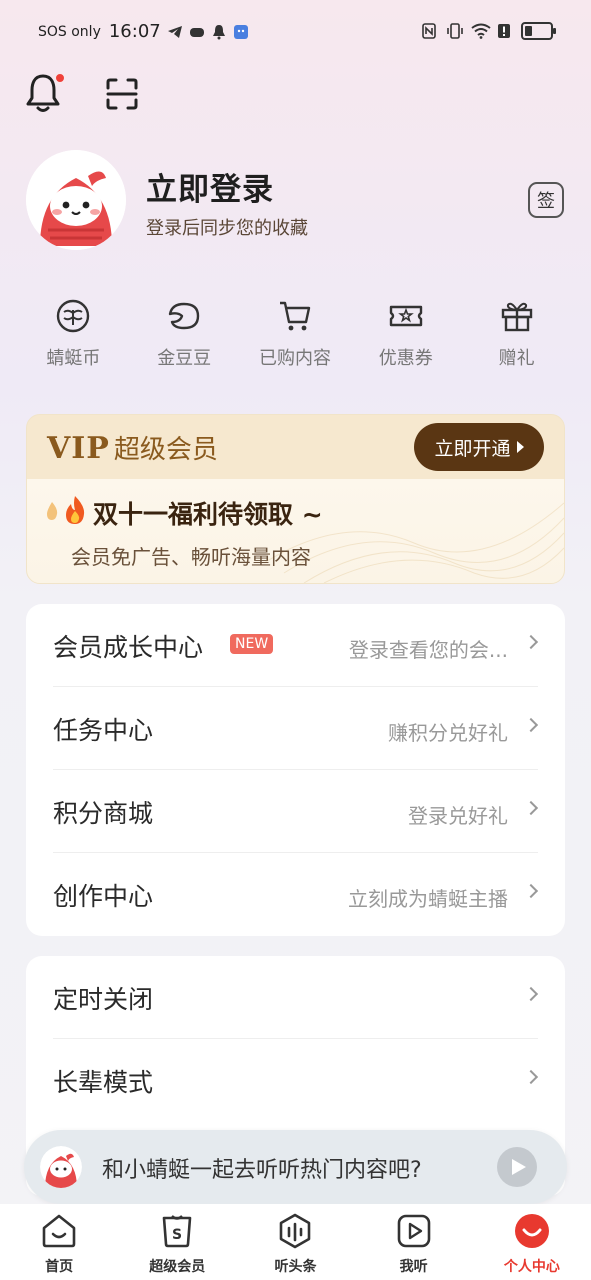 Image resolution: width=591 pixels, height=1280 pixels. I want to click on mini-player-text: 和小蜻蜓一起去听听热门内容吧?, so click(262, 1170).